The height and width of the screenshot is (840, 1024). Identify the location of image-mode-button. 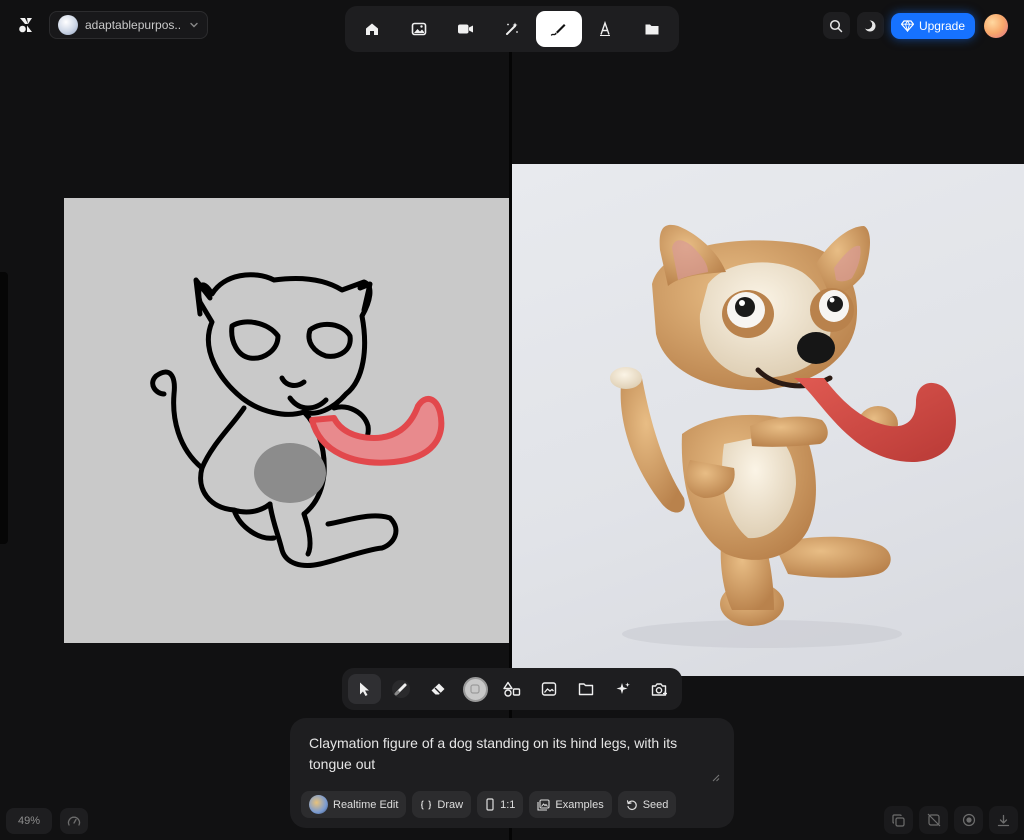
(419, 29).